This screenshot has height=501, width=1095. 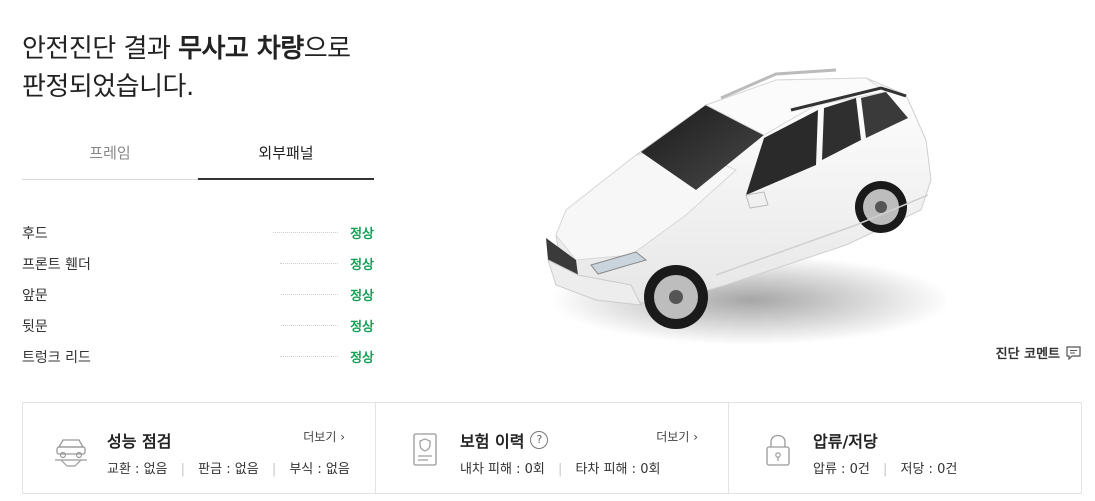 I want to click on part-name: 뒷문, so click(x=35, y=326).